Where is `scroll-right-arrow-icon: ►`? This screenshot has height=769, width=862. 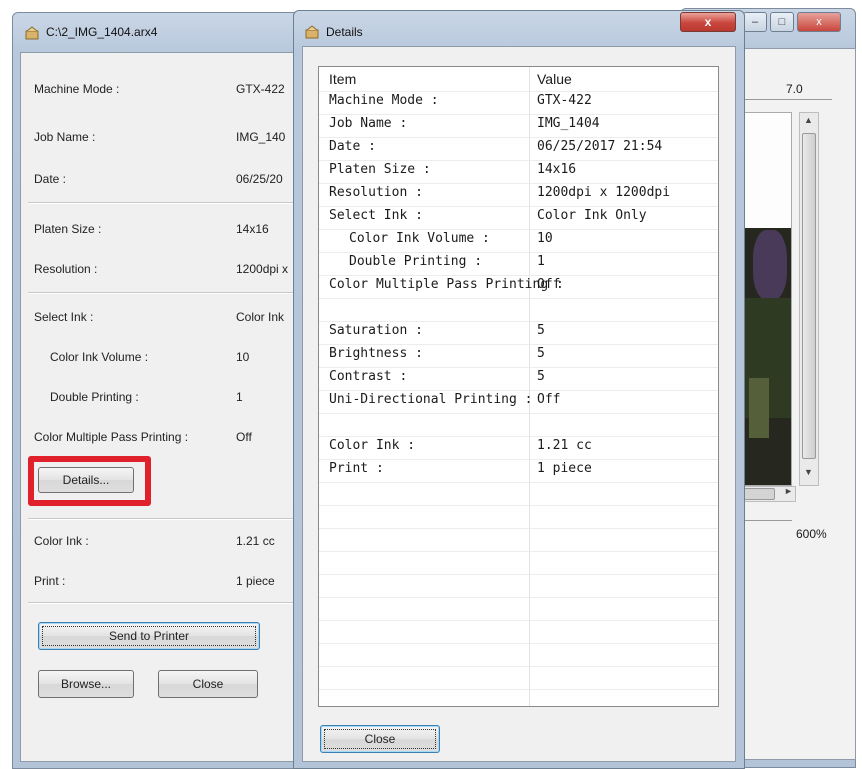 scroll-right-arrow-icon: ► is located at coordinates (788, 491).